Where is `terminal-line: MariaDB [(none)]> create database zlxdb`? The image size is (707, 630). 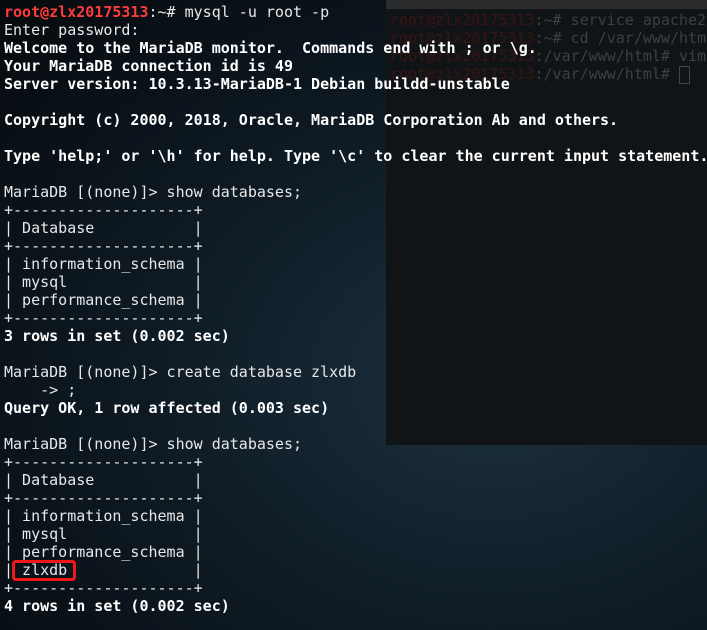 terminal-line: MariaDB [(none)]> create database zlxdb is located at coordinates (355, 372).